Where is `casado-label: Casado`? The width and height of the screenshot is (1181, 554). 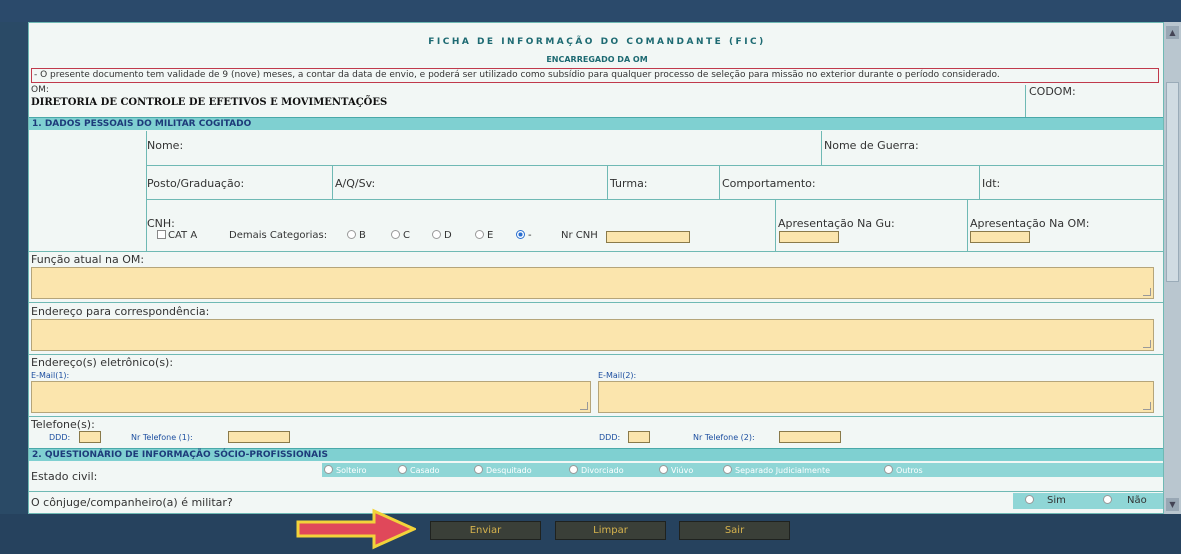
casado-label: Casado is located at coordinates (425, 470).